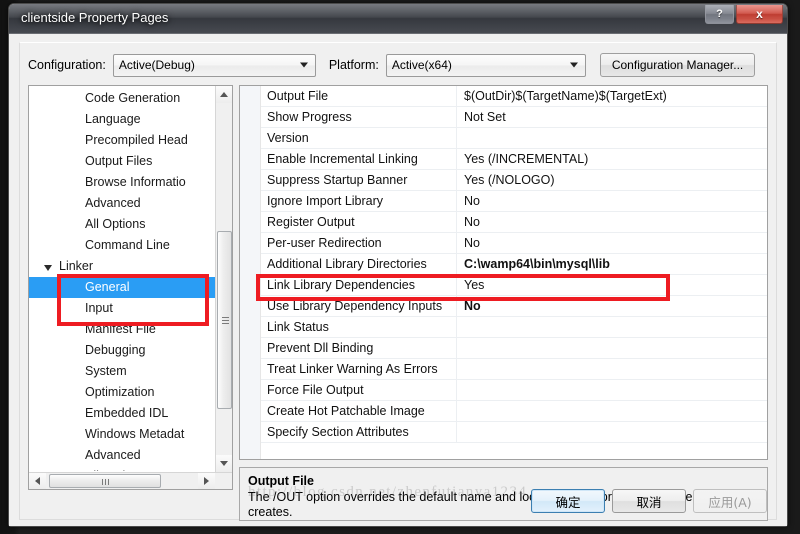 This screenshot has width=800, height=534. Describe the element at coordinates (612, 285) in the screenshot. I see `property-value: Yes` at that location.